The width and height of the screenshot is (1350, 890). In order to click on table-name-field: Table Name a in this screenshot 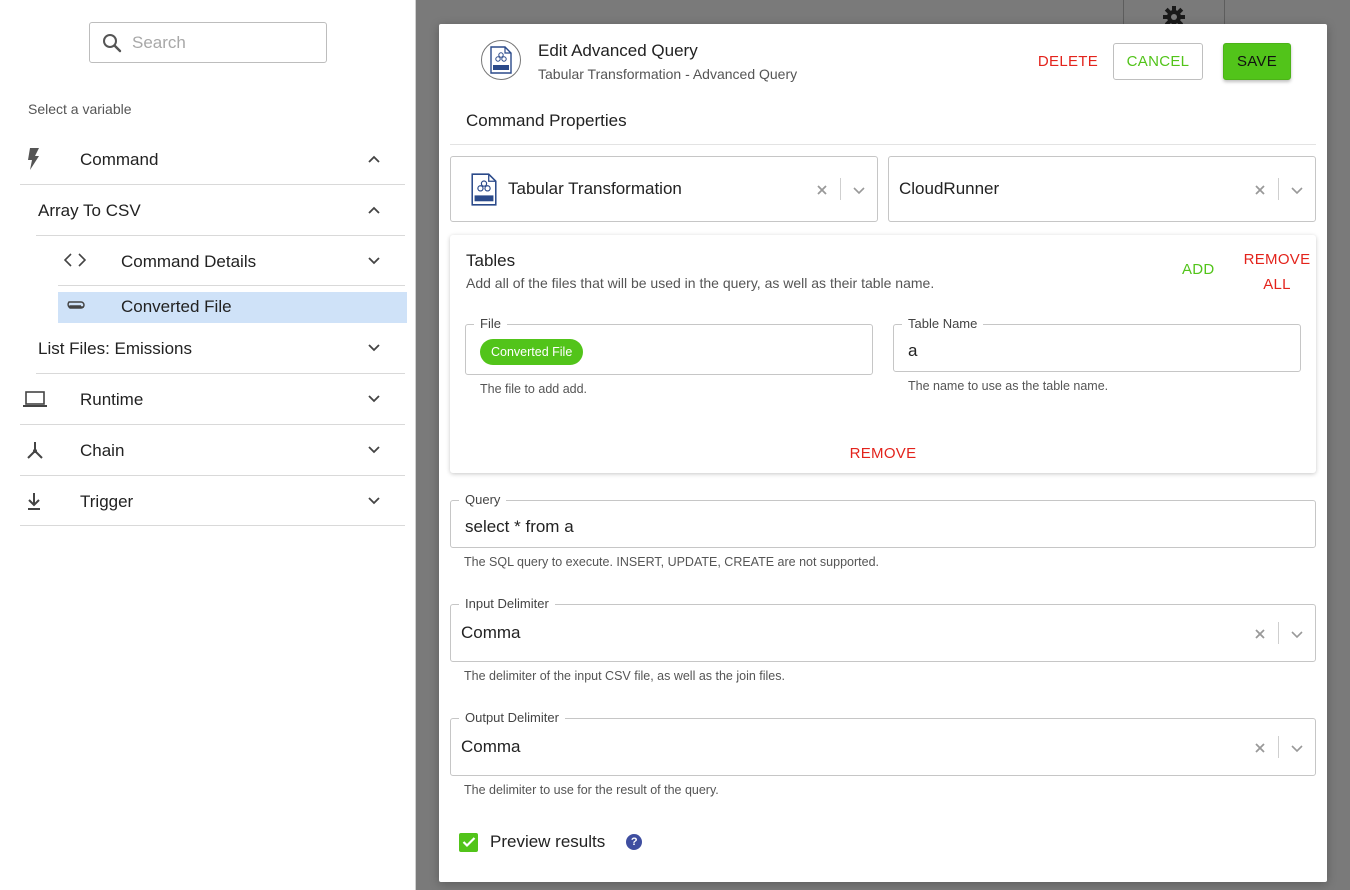, I will do `click(1097, 344)`.